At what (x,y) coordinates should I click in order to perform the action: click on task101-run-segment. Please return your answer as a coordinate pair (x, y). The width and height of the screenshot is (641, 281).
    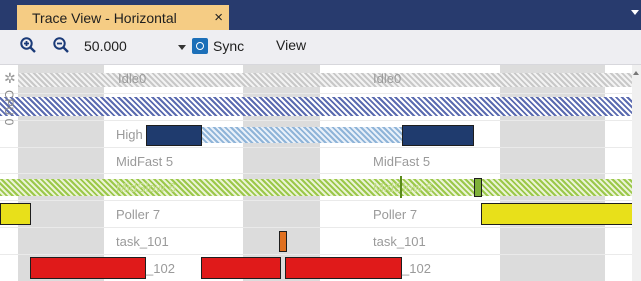
    Looking at the image, I should click on (283, 241).